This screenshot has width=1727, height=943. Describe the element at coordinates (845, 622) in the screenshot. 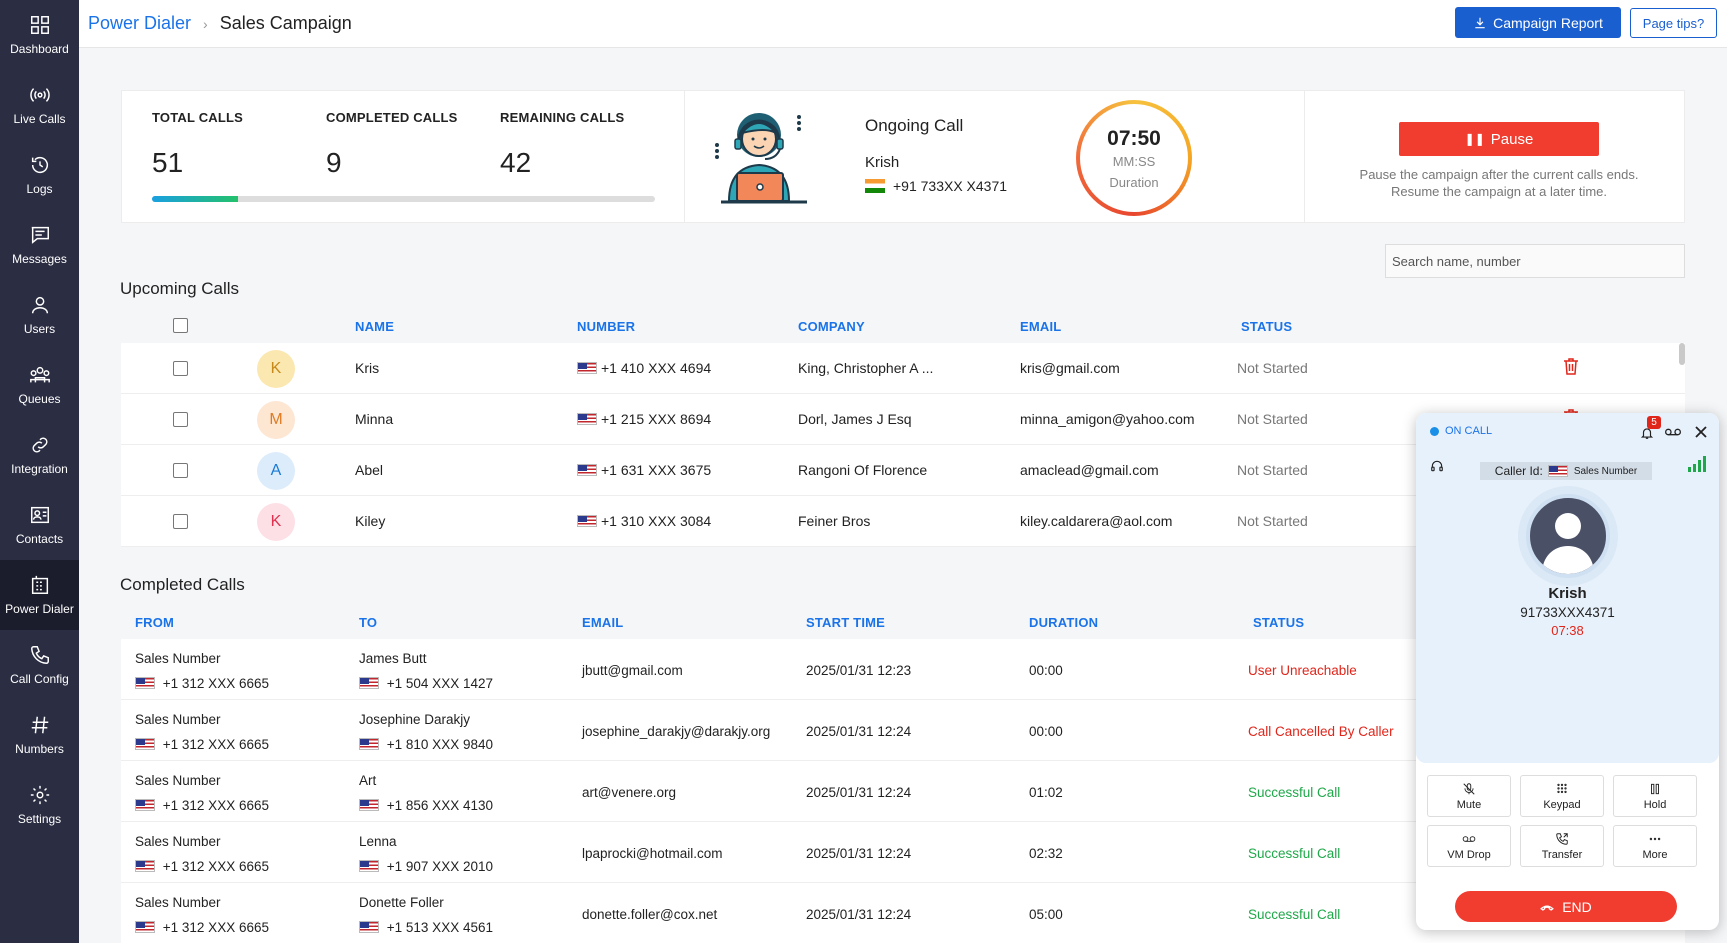

I see `column-header: START TIME` at that location.